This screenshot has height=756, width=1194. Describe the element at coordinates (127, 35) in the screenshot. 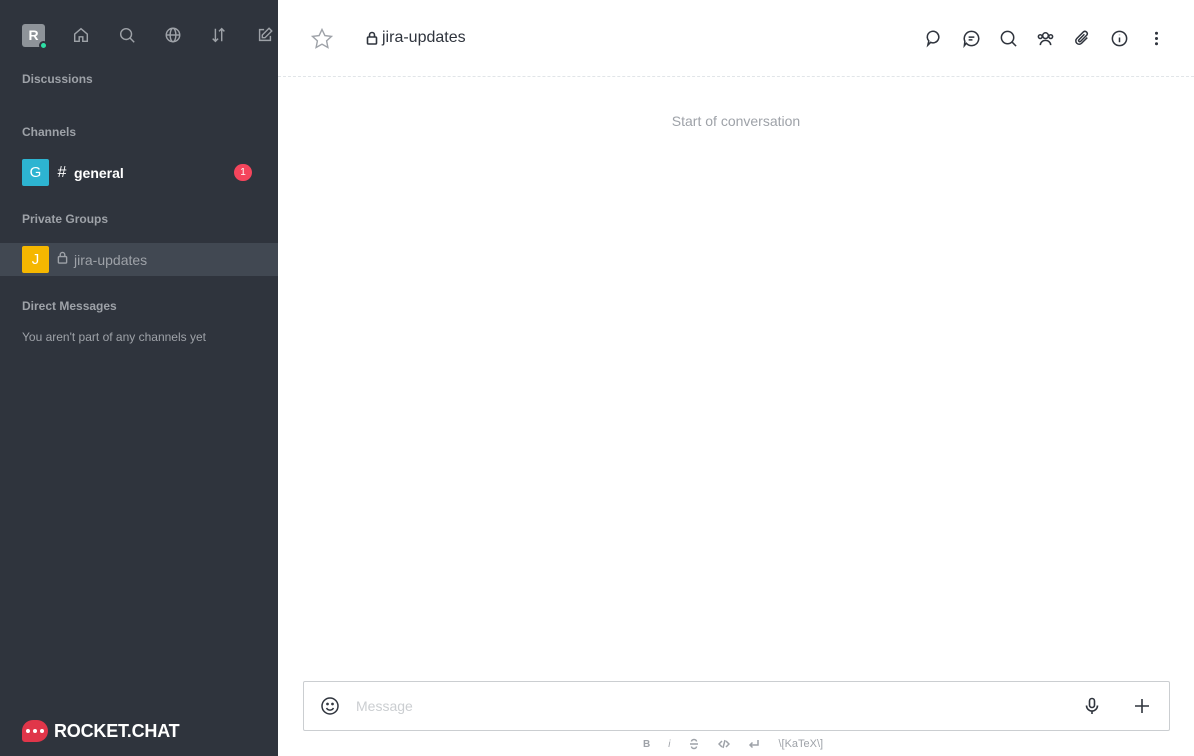

I see `search-icon` at that location.